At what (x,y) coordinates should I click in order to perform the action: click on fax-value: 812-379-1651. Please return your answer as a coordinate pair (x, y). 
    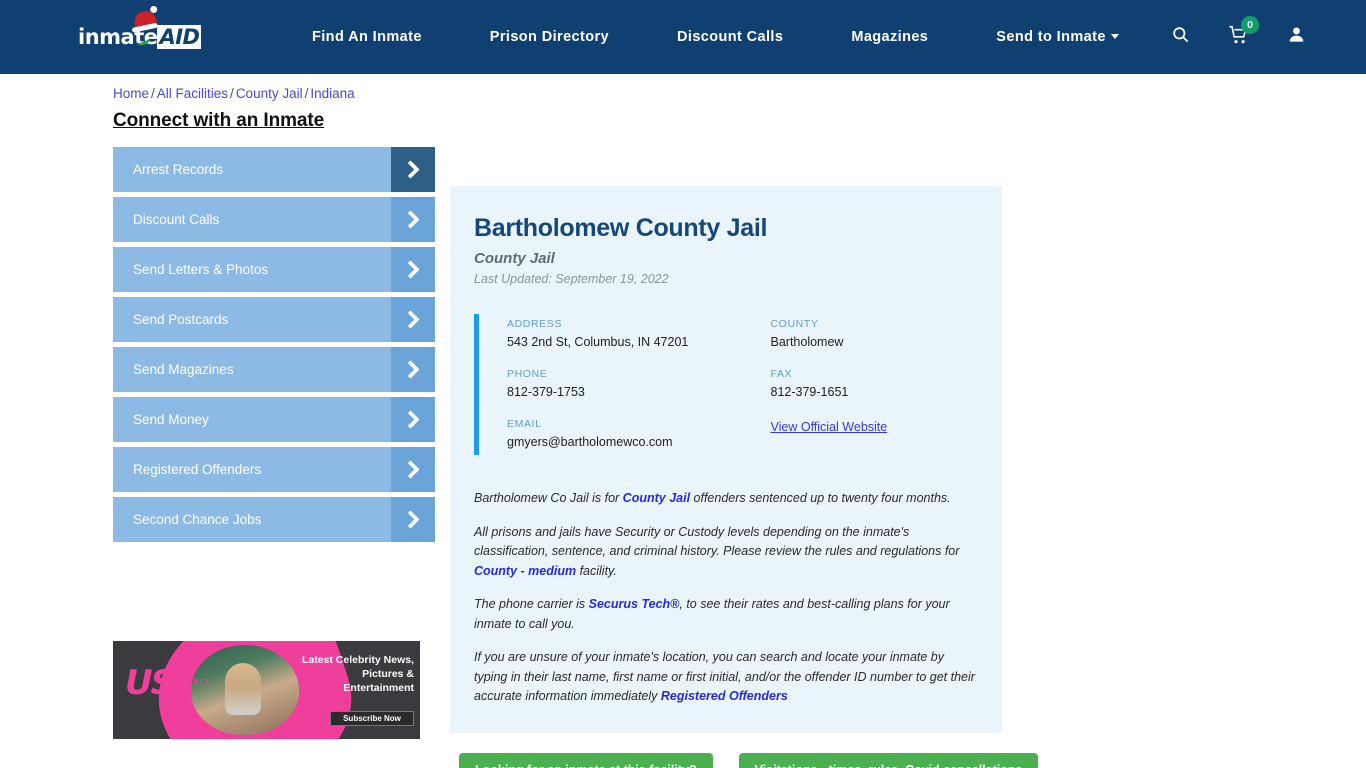
    Looking at the image, I should click on (809, 392).